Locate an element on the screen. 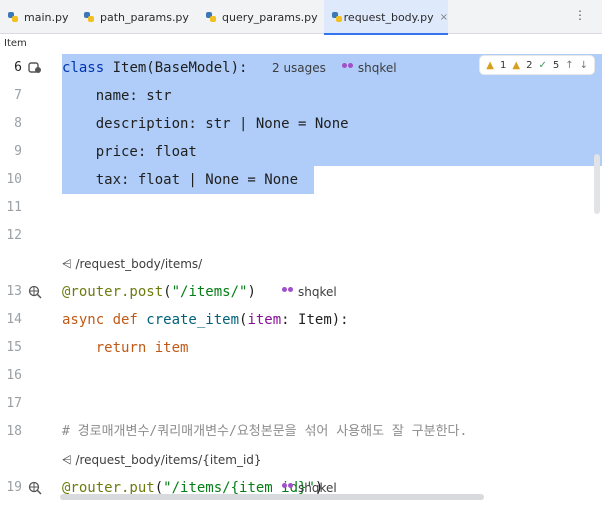 Image resolution: width=602 pixels, height=506 pixels. warning-icon: ▲ is located at coordinates (490, 65).